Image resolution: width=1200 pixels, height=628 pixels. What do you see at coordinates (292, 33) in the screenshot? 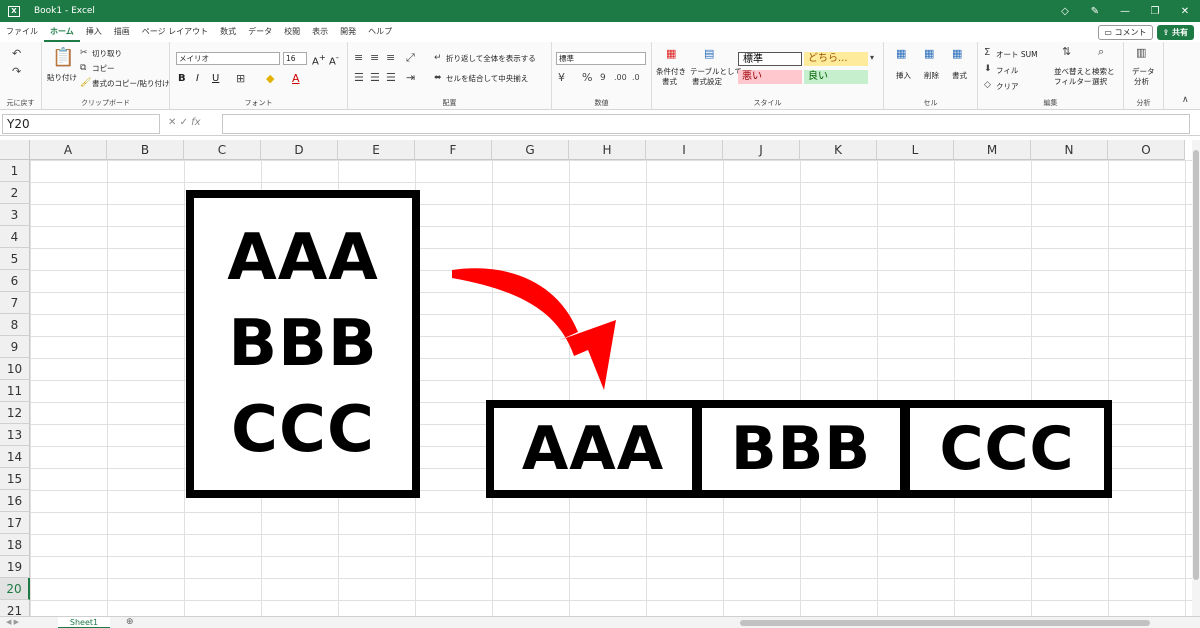
I see `tab-review: 校閲` at bounding box center [292, 33].